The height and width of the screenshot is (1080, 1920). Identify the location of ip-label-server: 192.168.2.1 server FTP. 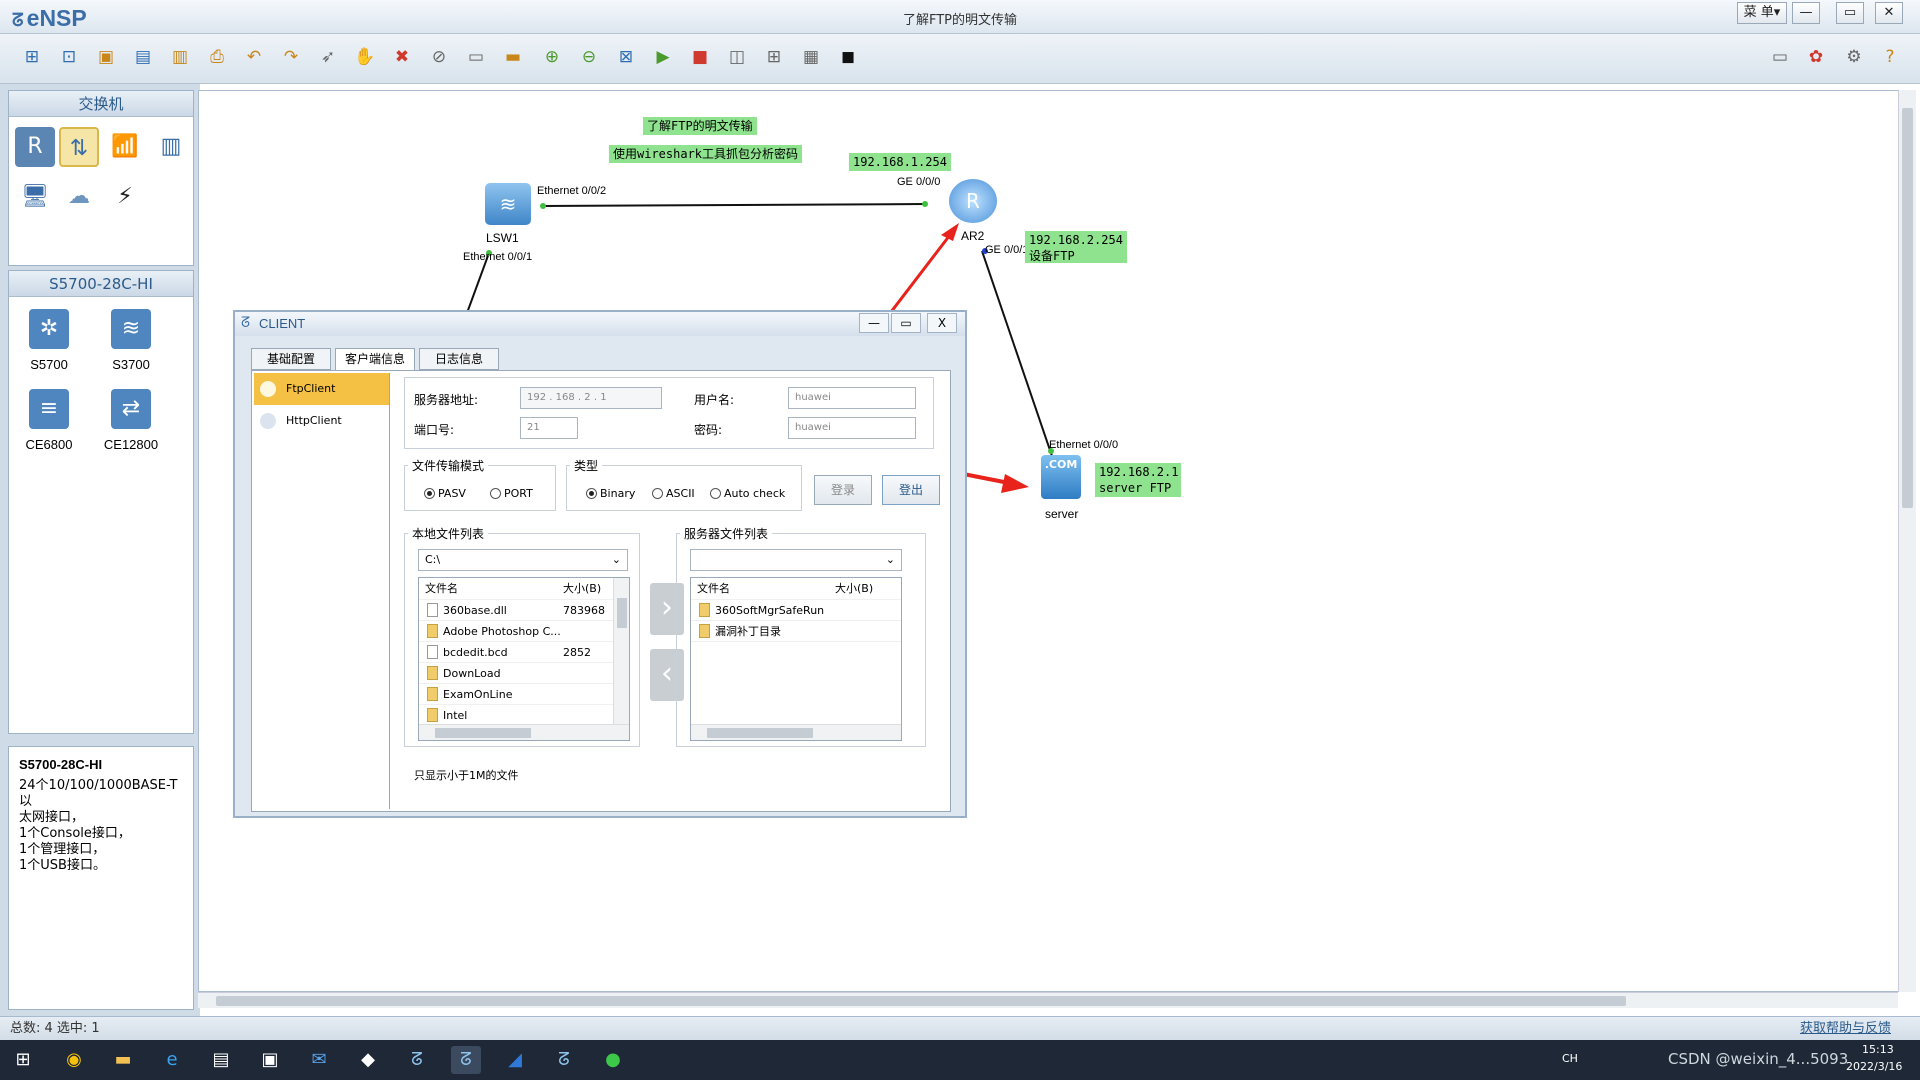
(1138, 480).